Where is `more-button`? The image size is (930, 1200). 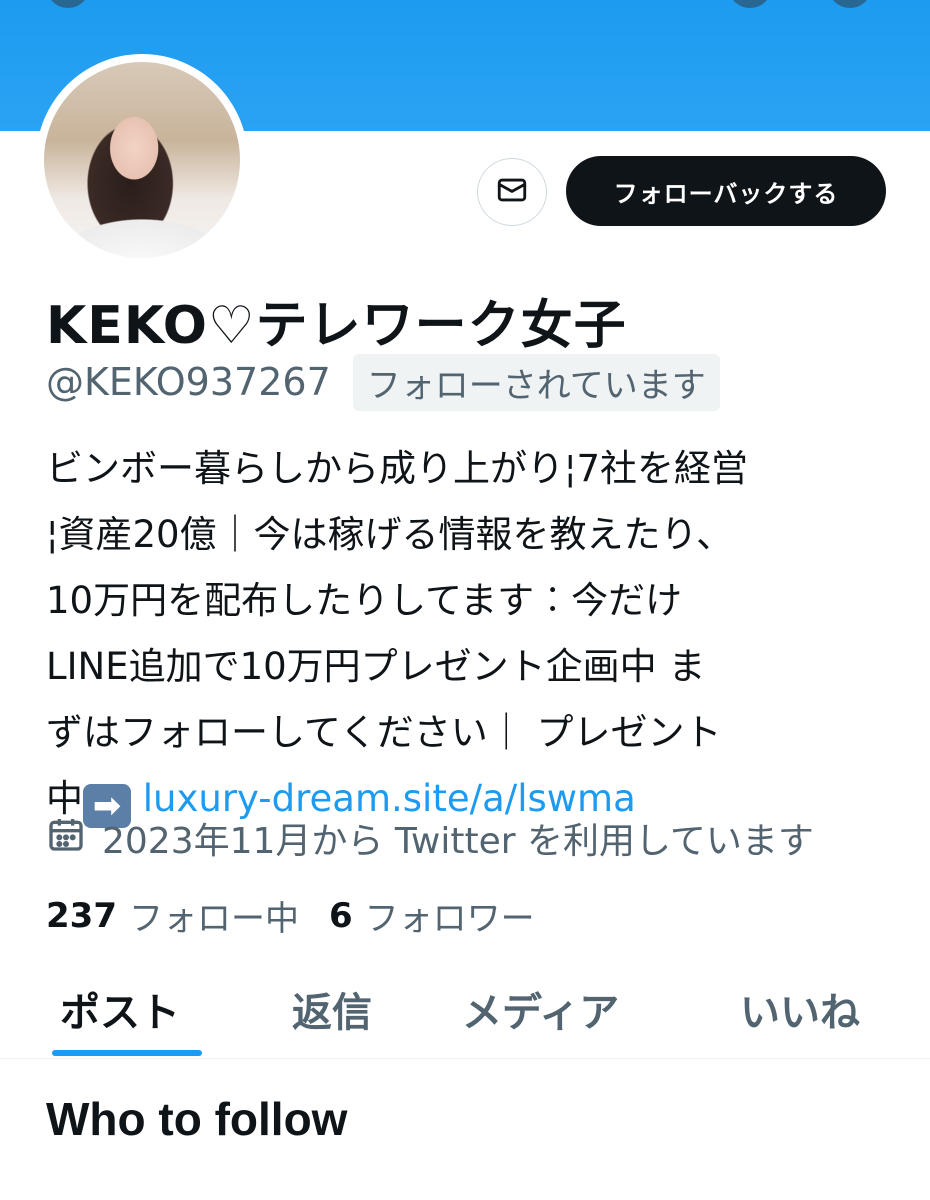
more-button is located at coordinates (850, 4).